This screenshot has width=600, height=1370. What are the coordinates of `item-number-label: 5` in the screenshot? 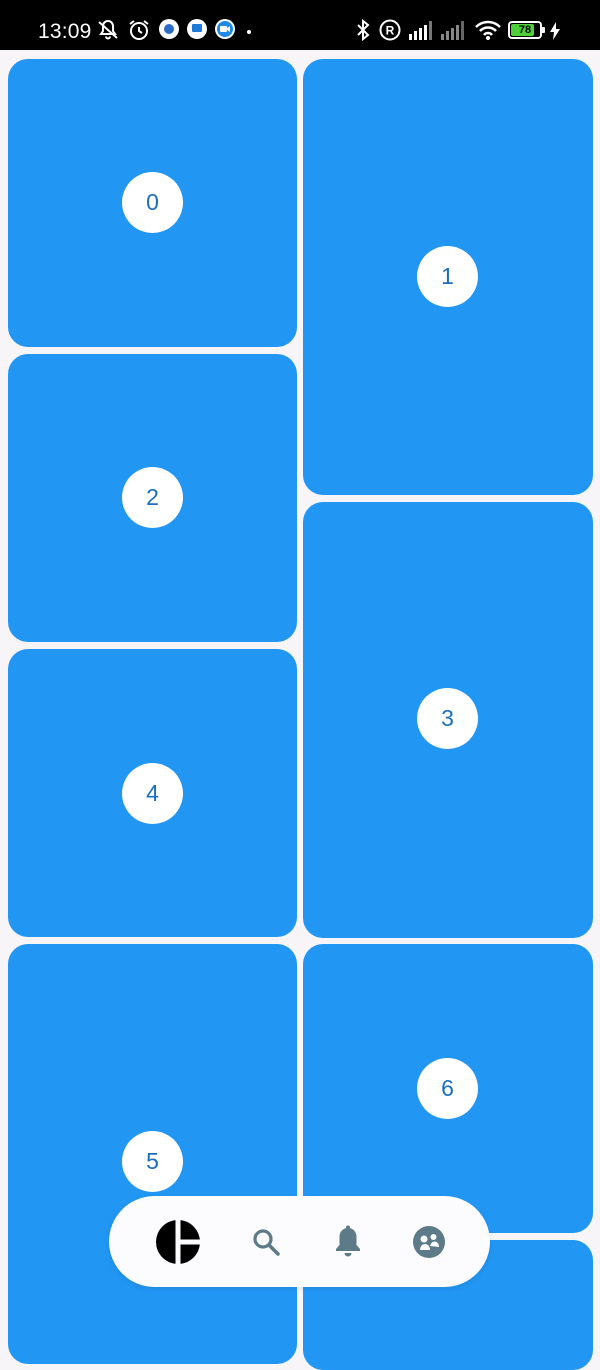 It's located at (152, 1161).